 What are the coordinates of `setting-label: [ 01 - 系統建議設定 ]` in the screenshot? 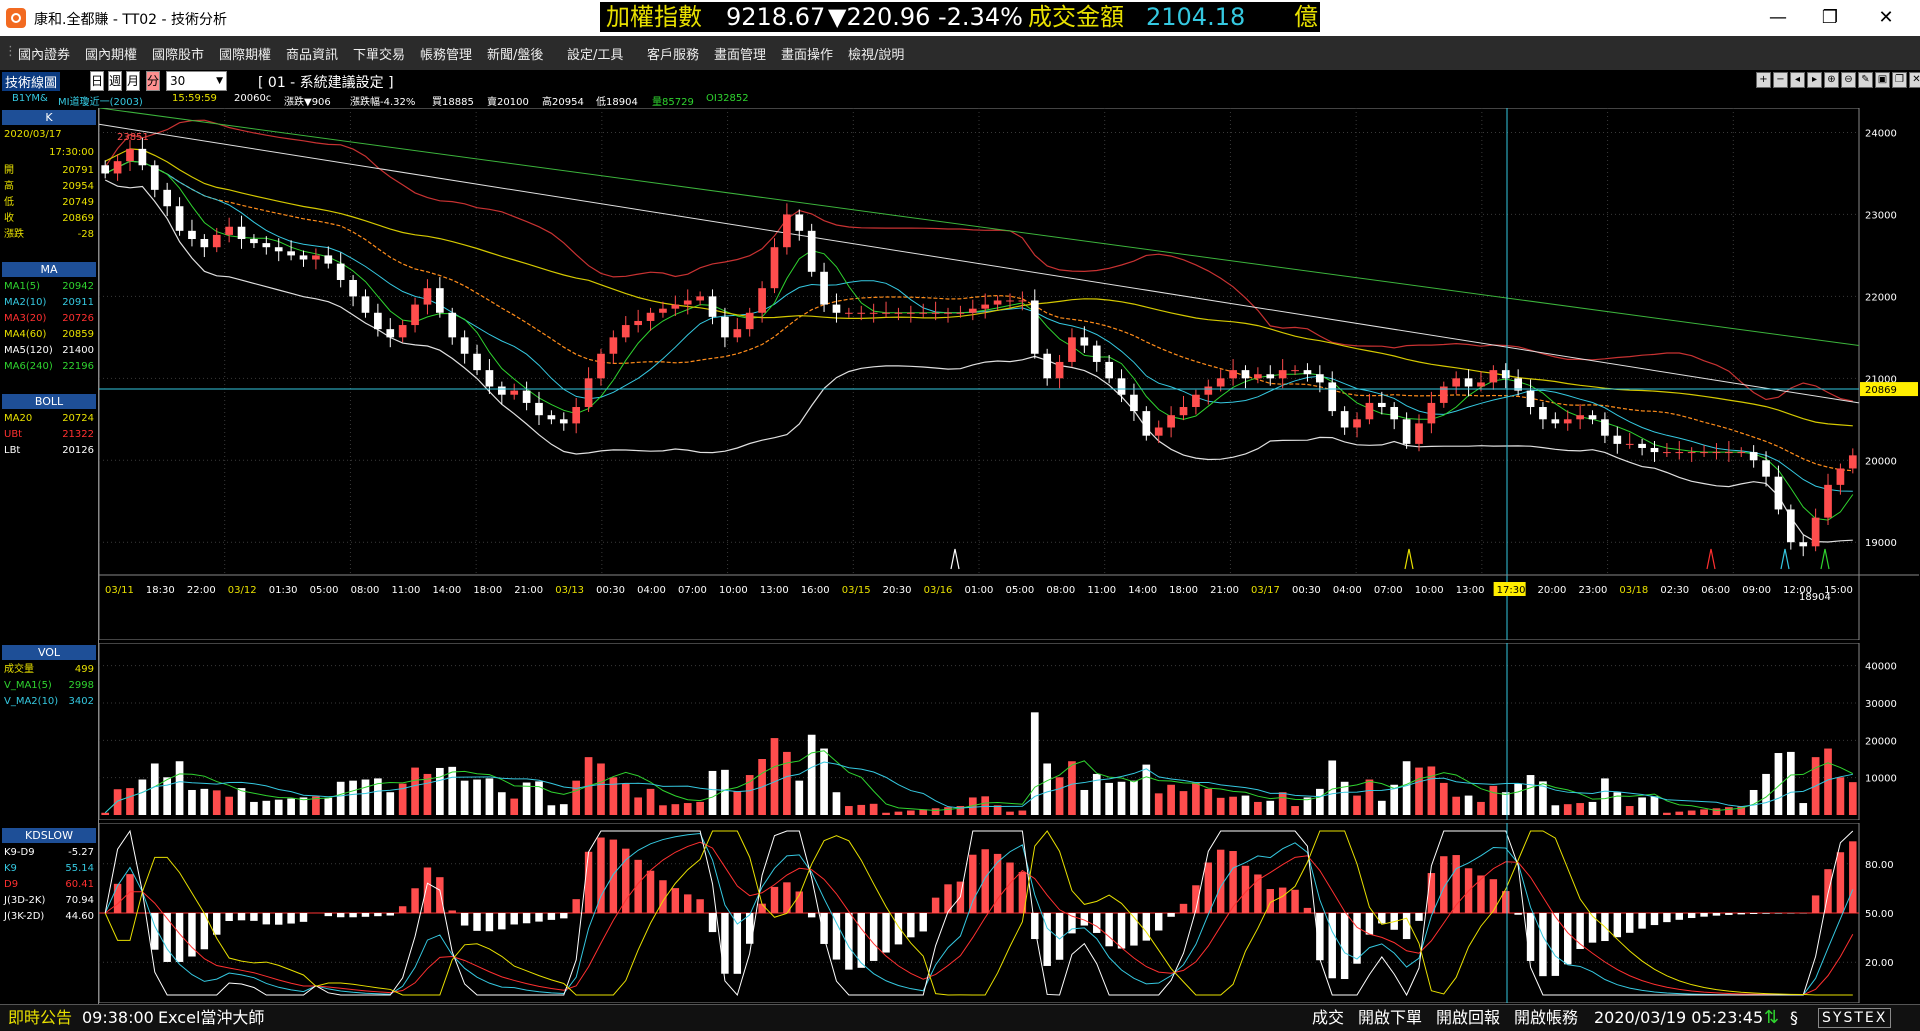 It's located at (326, 82).